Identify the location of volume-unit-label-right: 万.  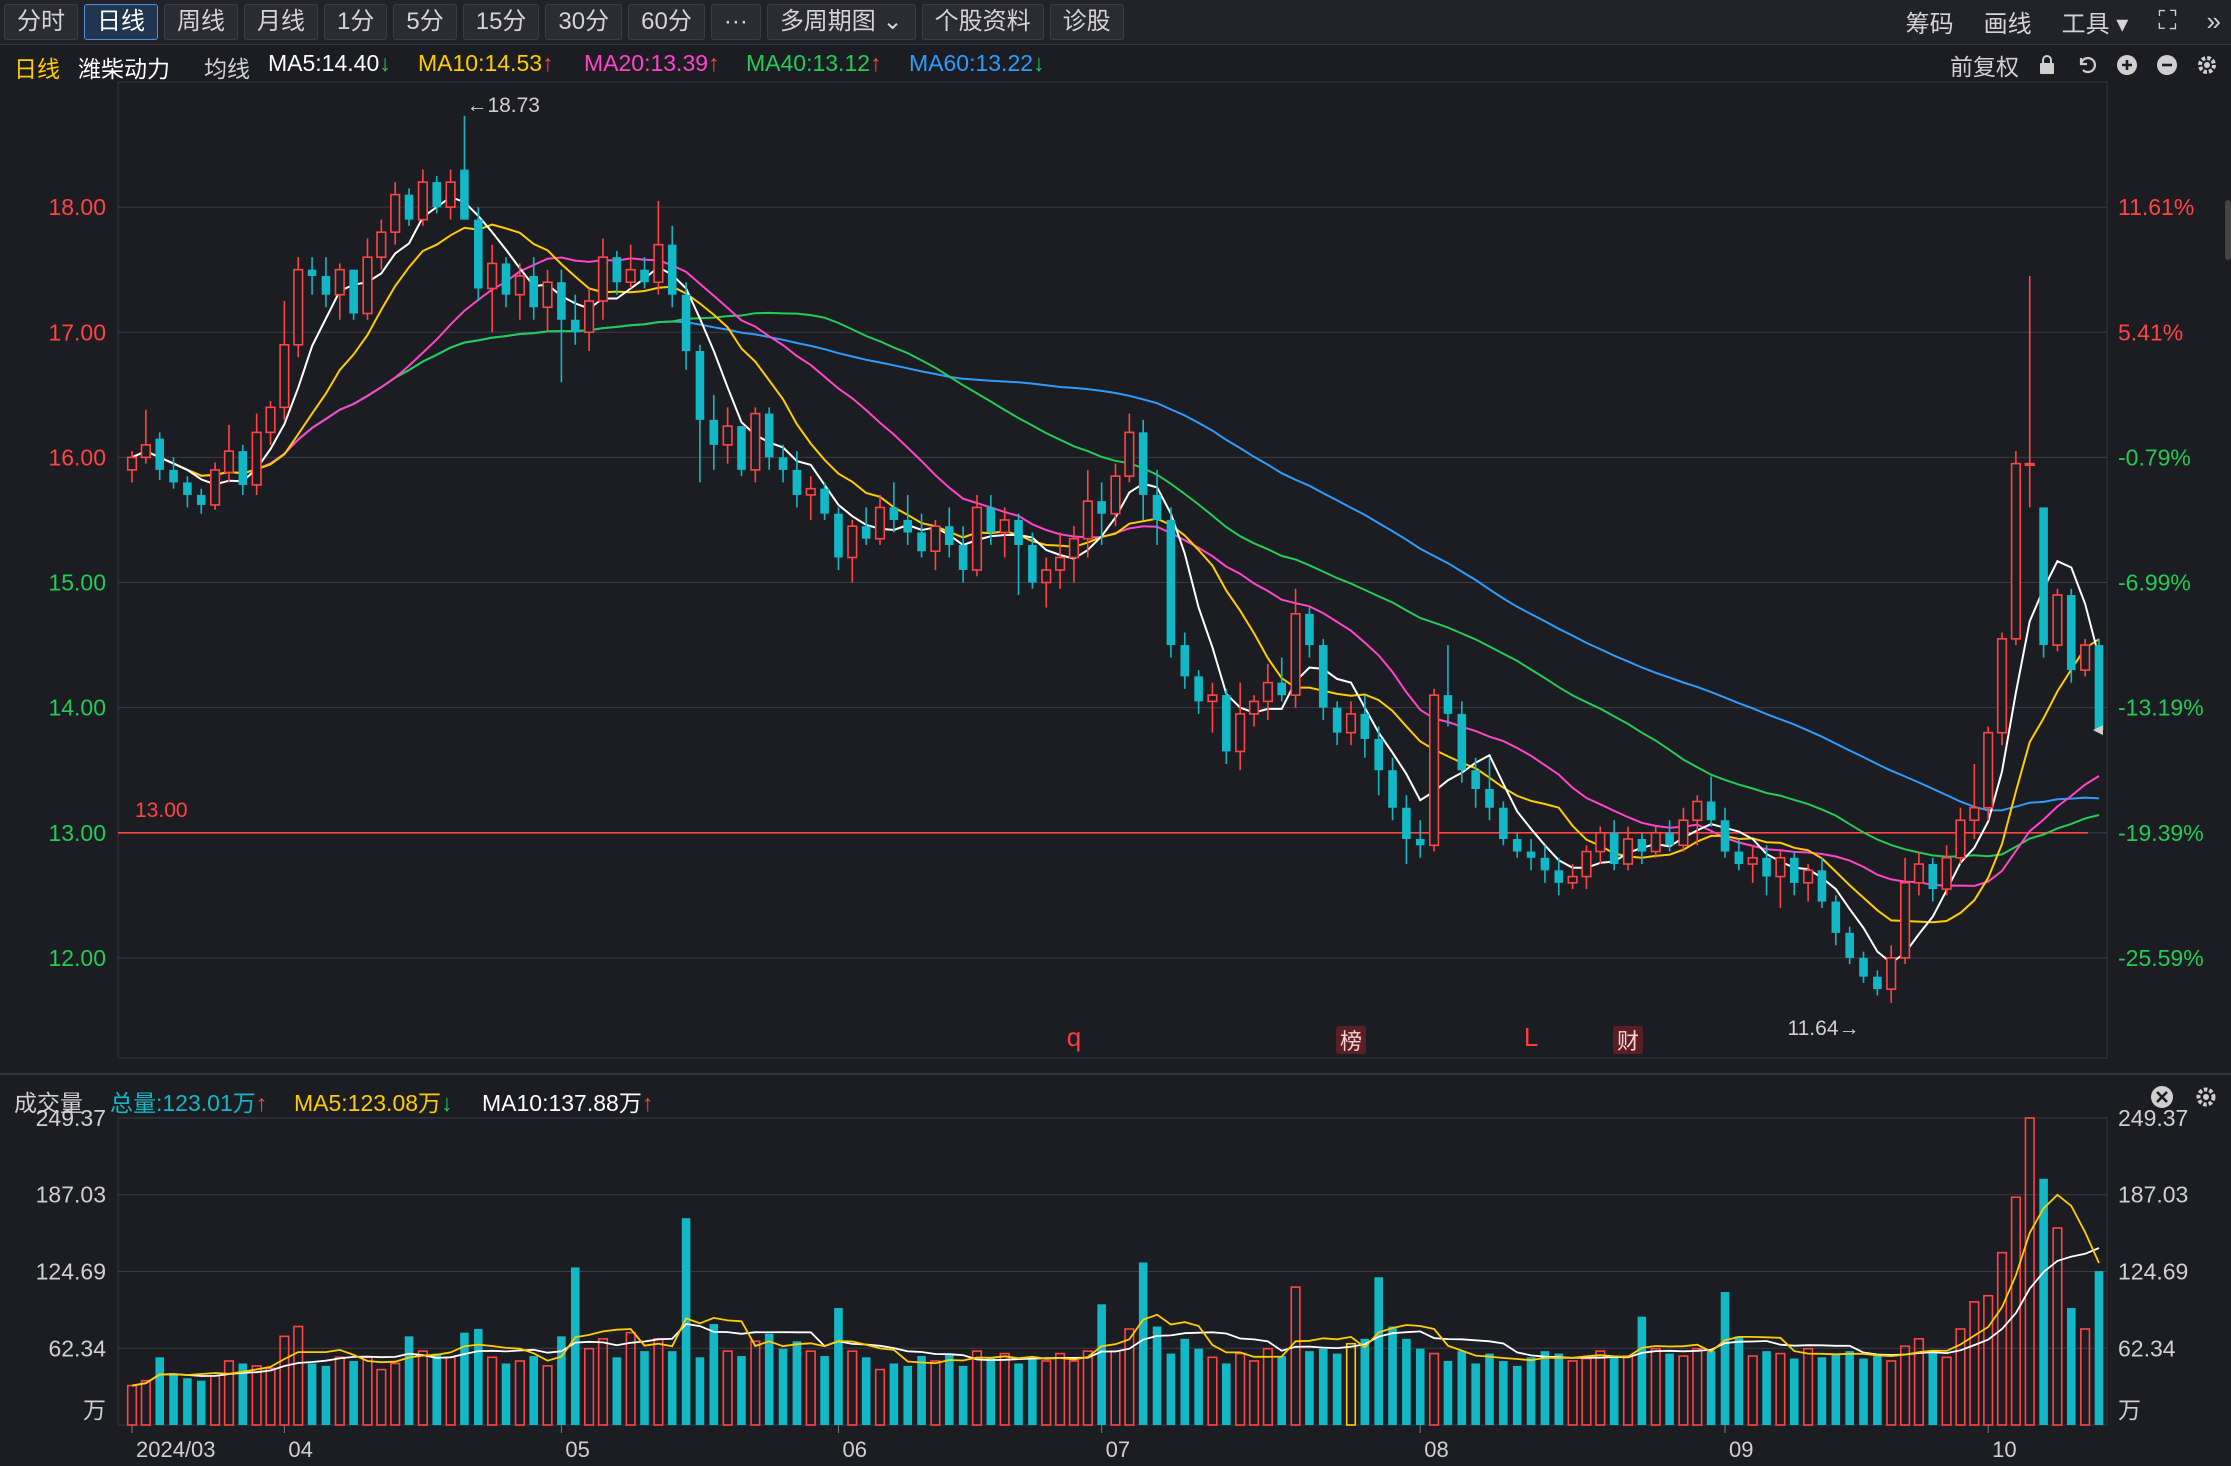
(2129, 1410).